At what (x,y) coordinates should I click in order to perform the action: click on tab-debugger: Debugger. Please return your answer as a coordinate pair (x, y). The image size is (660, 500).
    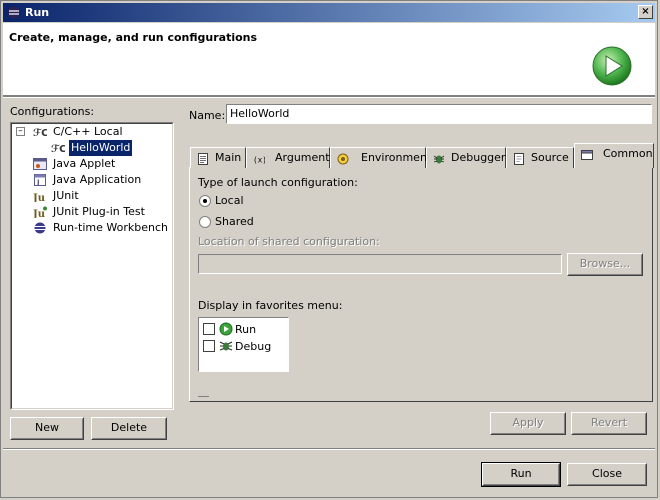
    Looking at the image, I should click on (466, 157).